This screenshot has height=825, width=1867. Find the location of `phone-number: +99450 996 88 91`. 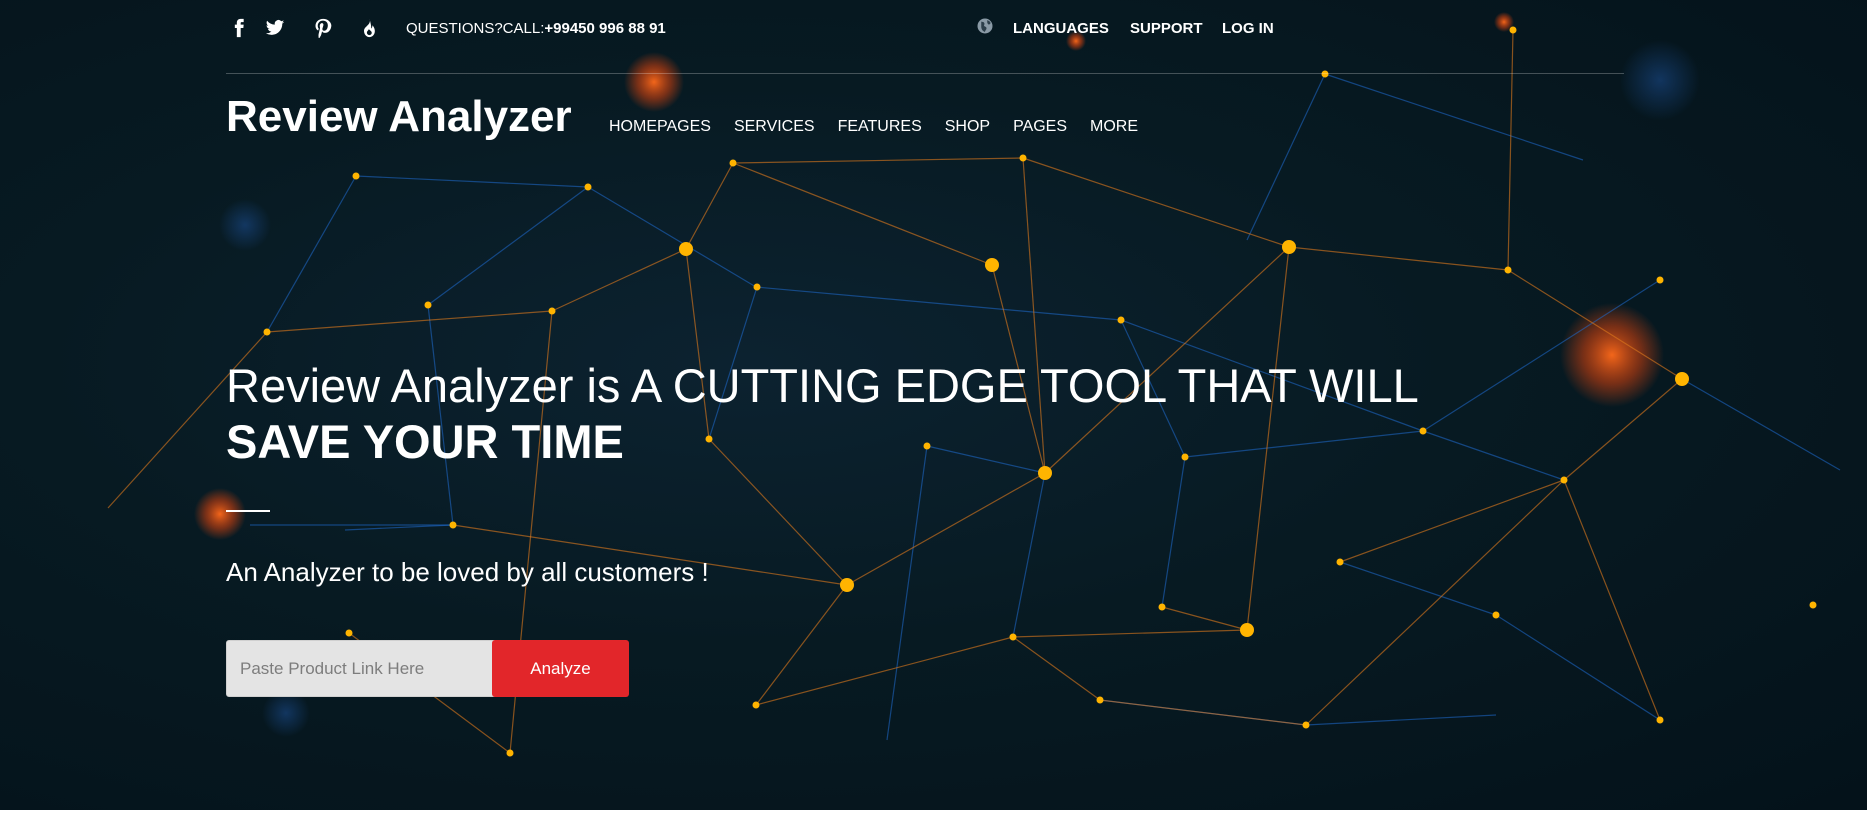

phone-number: +99450 996 88 91 is located at coordinates (604, 28).